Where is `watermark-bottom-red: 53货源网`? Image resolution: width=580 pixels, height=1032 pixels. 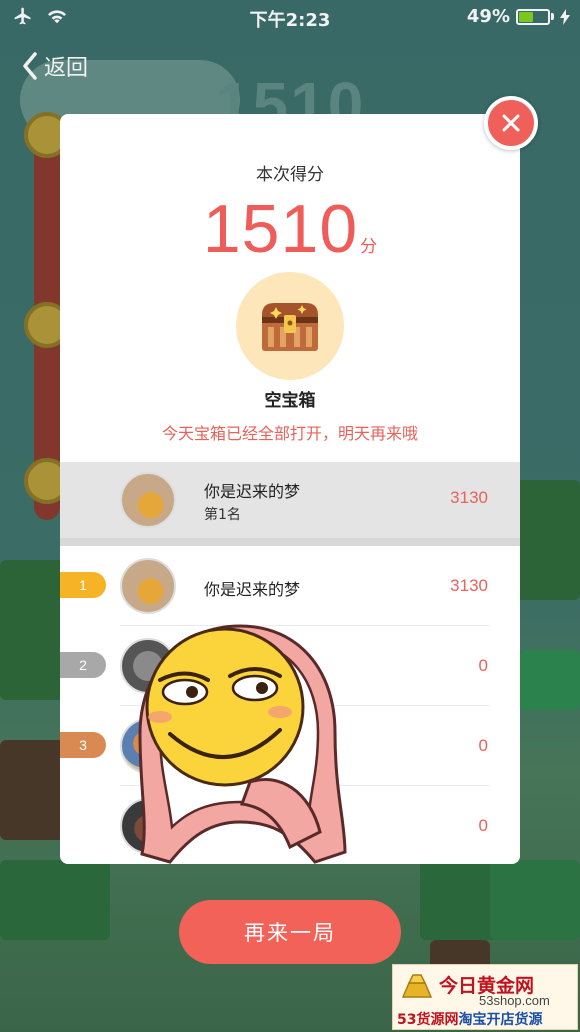
watermark-bottom-red: 53货源网 is located at coordinates (428, 1020).